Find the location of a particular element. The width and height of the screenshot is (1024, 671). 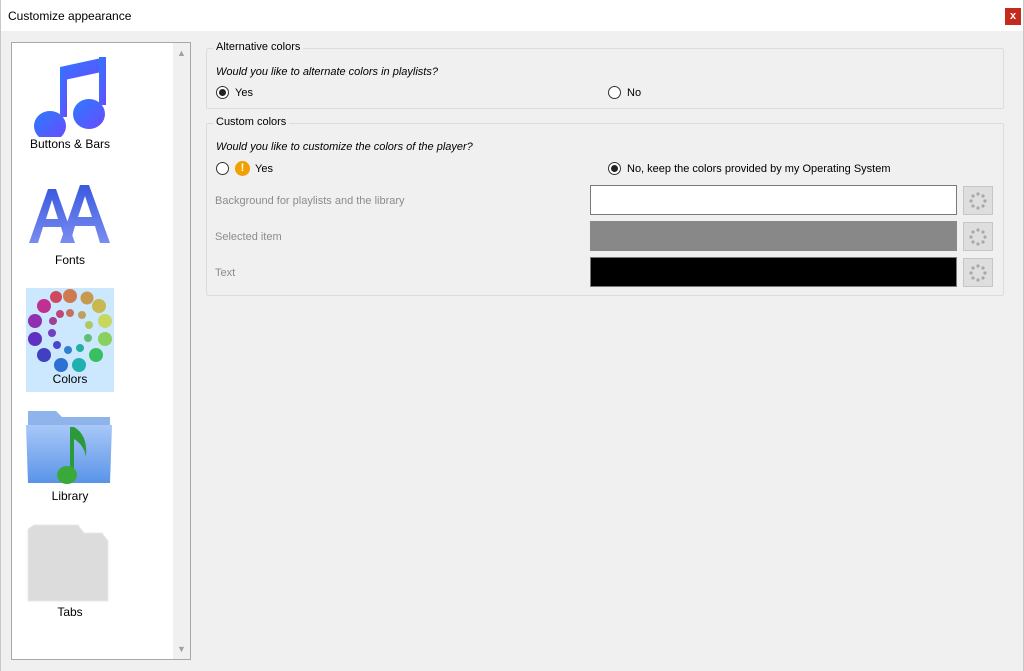

window-title: Customize appearance is located at coordinates (70, 16).